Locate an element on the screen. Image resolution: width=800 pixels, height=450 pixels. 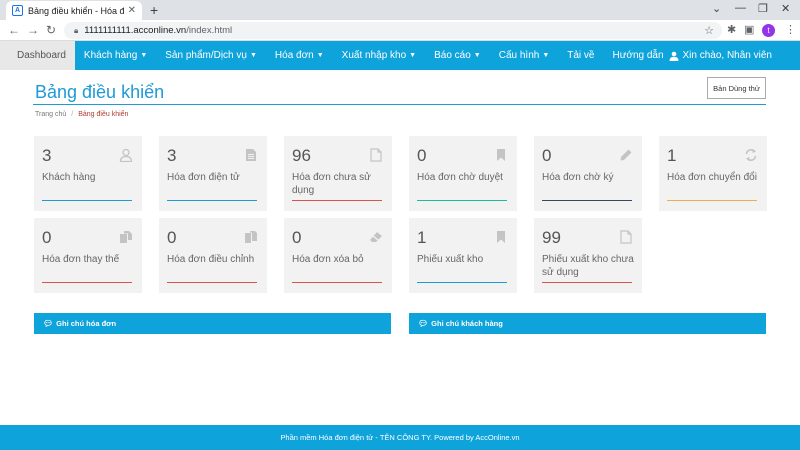
refresh-icon is located at coordinates (751, 155).